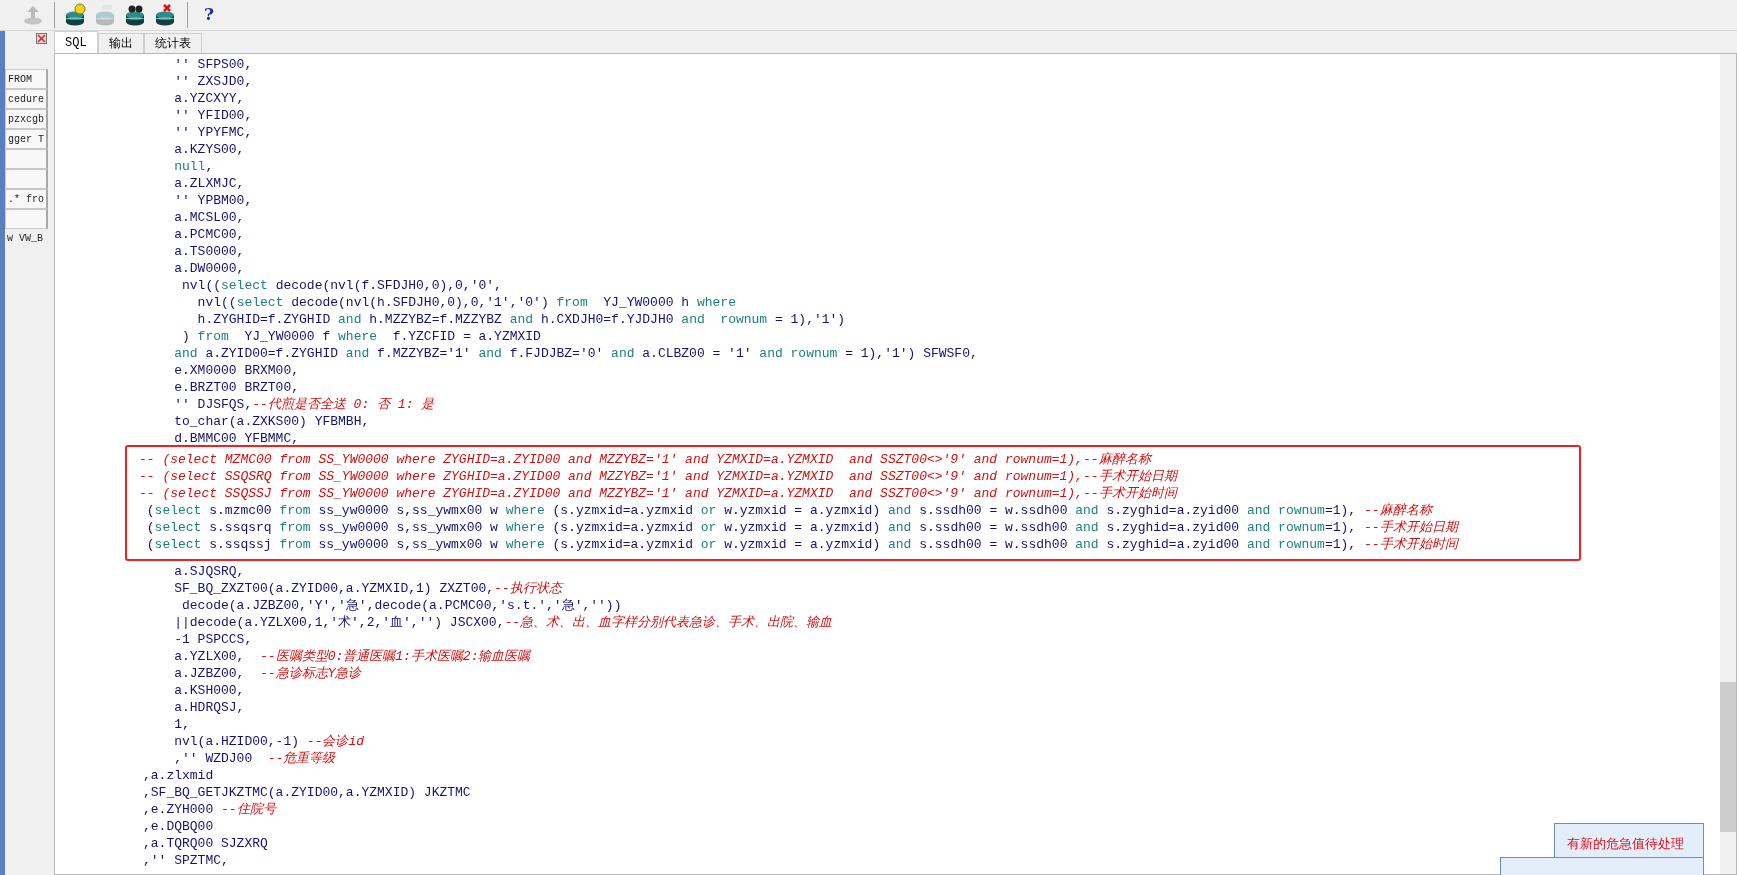 The width and height of the screenshot is (1737, 875). What do you see at coordinates (26, 199) in the screenshot?
I see `panel-tab: .* fro` at bounding box center [26, 199].